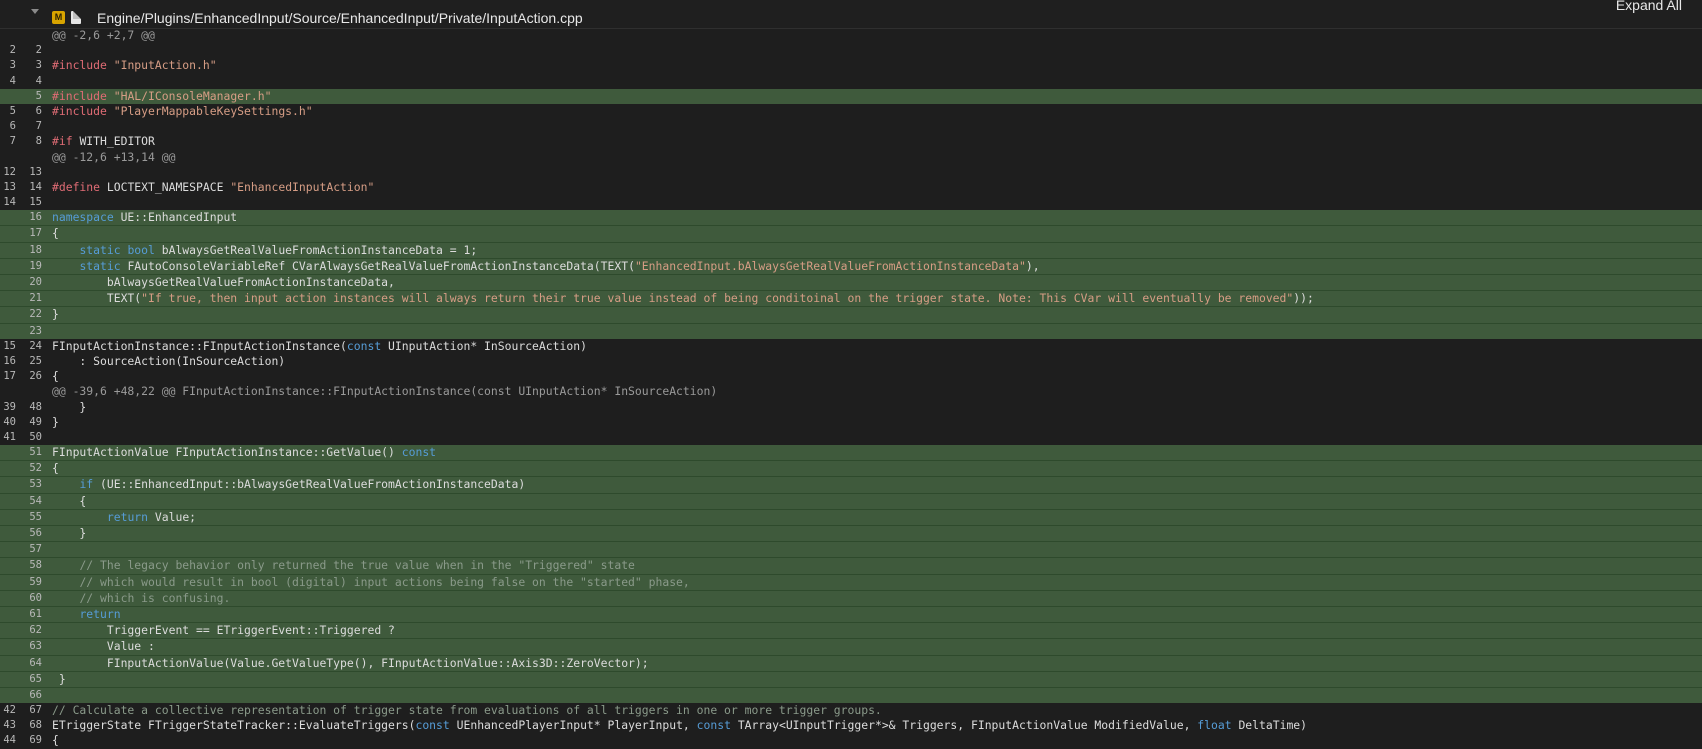 The width and height of the screenshot is (1702, 749). Describe the element at coordinates (35, 421) in the screenshot. I see `new-line-number: 49` at that location.